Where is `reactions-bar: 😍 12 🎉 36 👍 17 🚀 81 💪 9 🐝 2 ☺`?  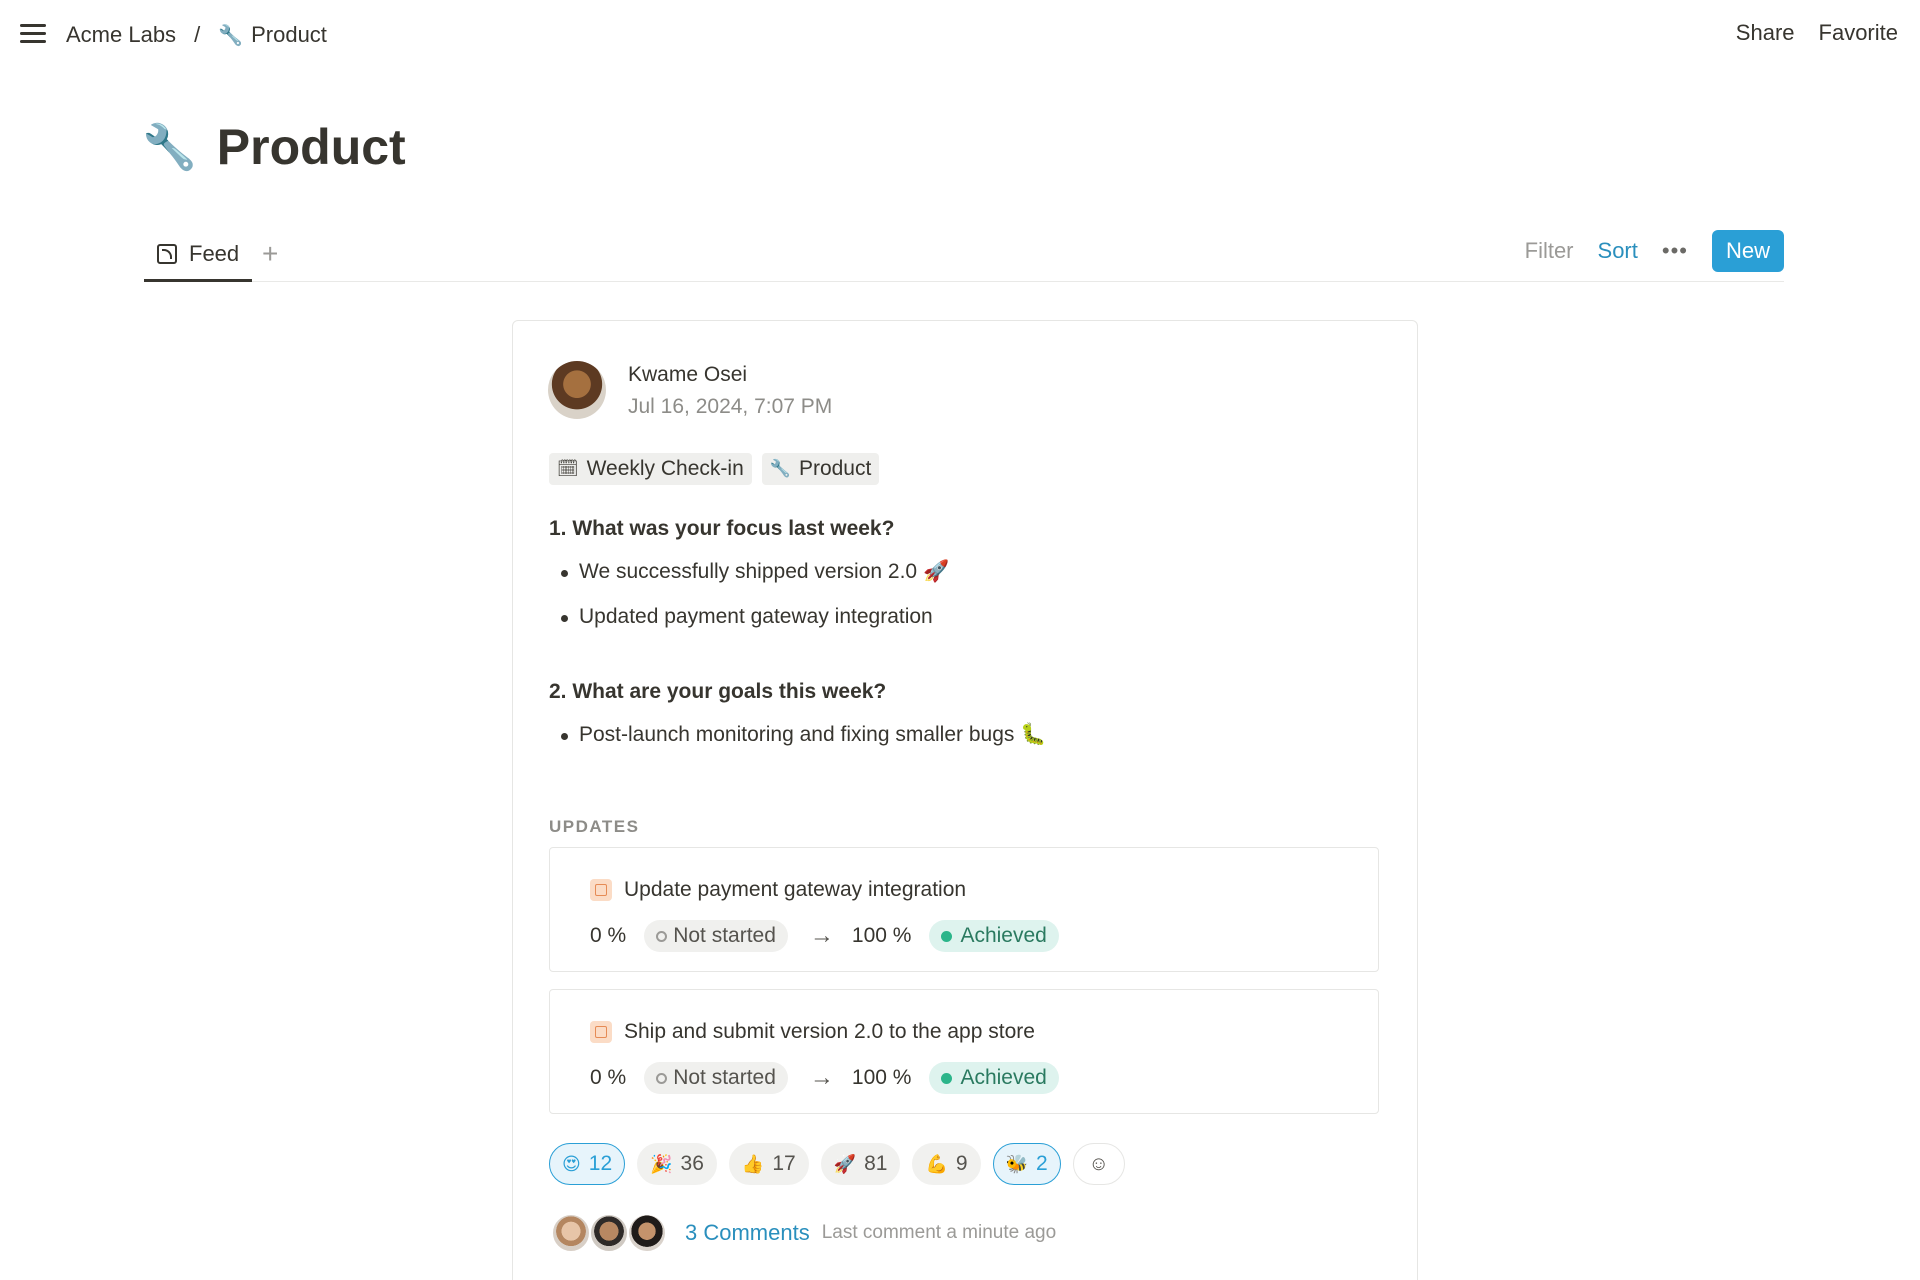 reactions-bar: 😍 12 🎉 36 👍 17 🚀 81 💪 9 🐝 2 ☺ is located at coordinates (837, 1164).